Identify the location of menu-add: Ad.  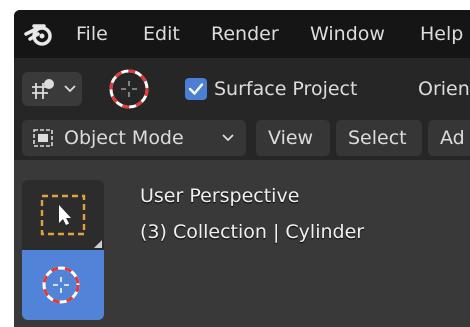
(449, 138).